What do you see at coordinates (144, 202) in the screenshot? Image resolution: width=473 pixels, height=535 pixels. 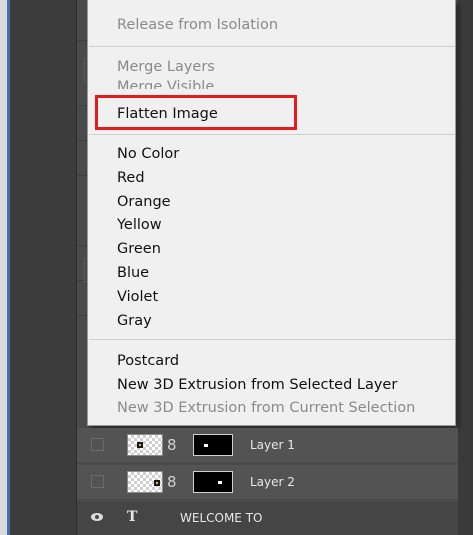 I see `menu-item-orange: Orange` at bounding box center [144, 202].